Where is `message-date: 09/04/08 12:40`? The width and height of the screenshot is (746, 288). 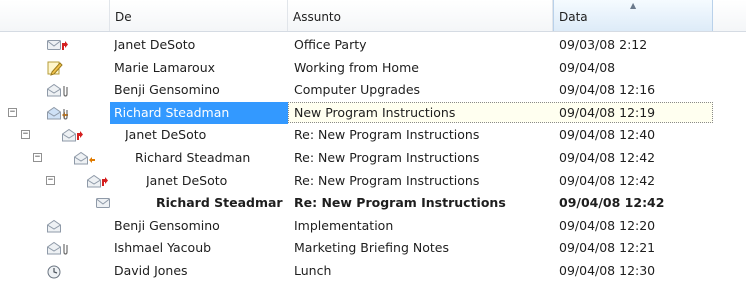
message-date: 09/04/08 12:40 is located at coordinates (607, 135).